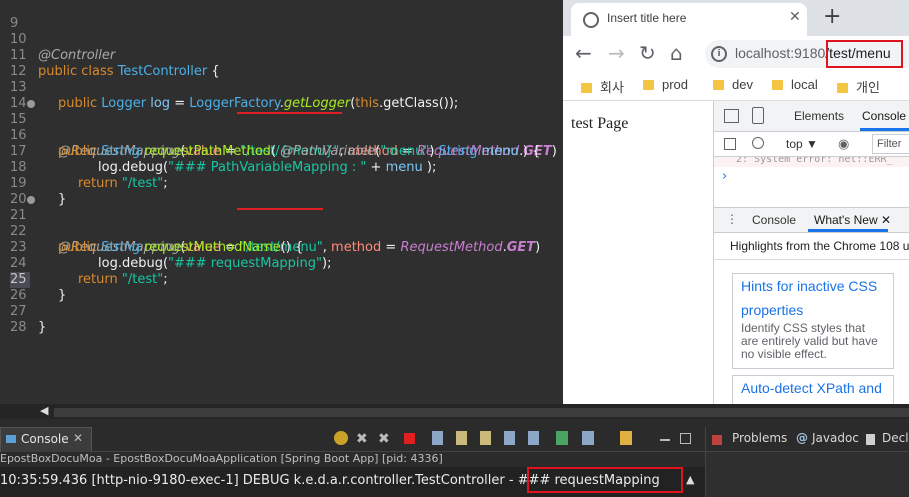 Image resolution: width=909 pixels, height=497 pixels. What do you see at coordinates (588, 438) in the screenshot?
I see `display-console-icon` at bounding box center [588, 438].